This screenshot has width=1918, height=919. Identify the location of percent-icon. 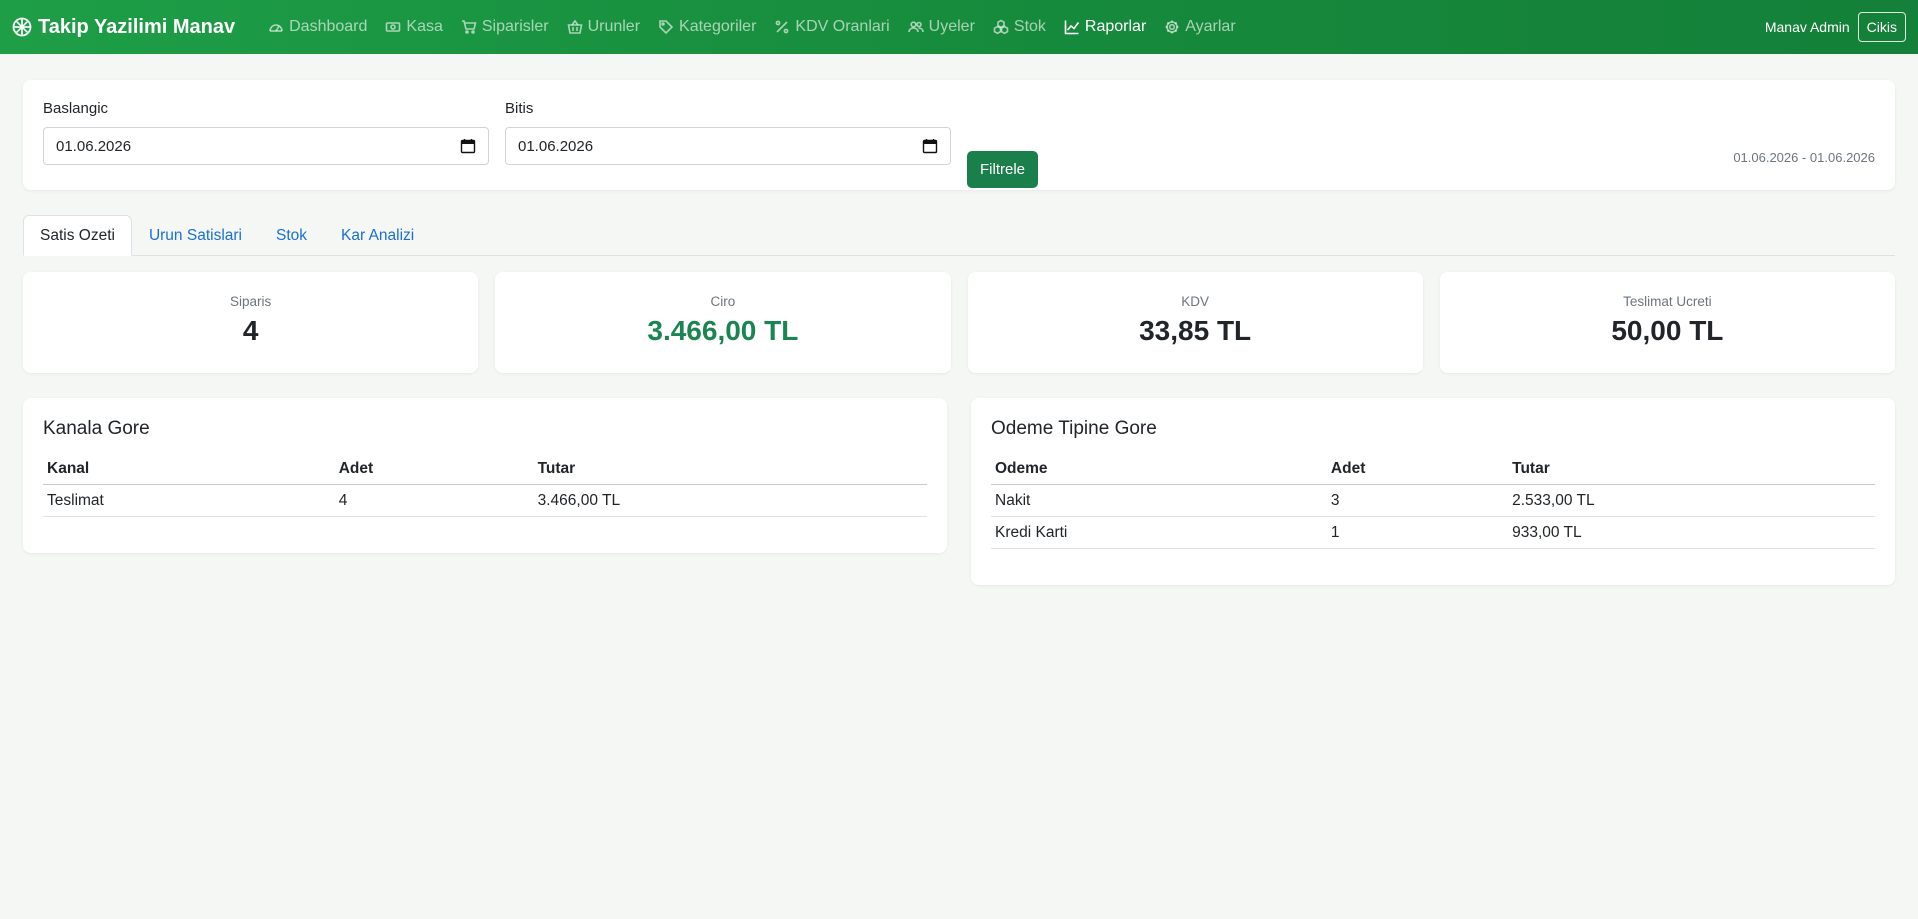
(782, 27).